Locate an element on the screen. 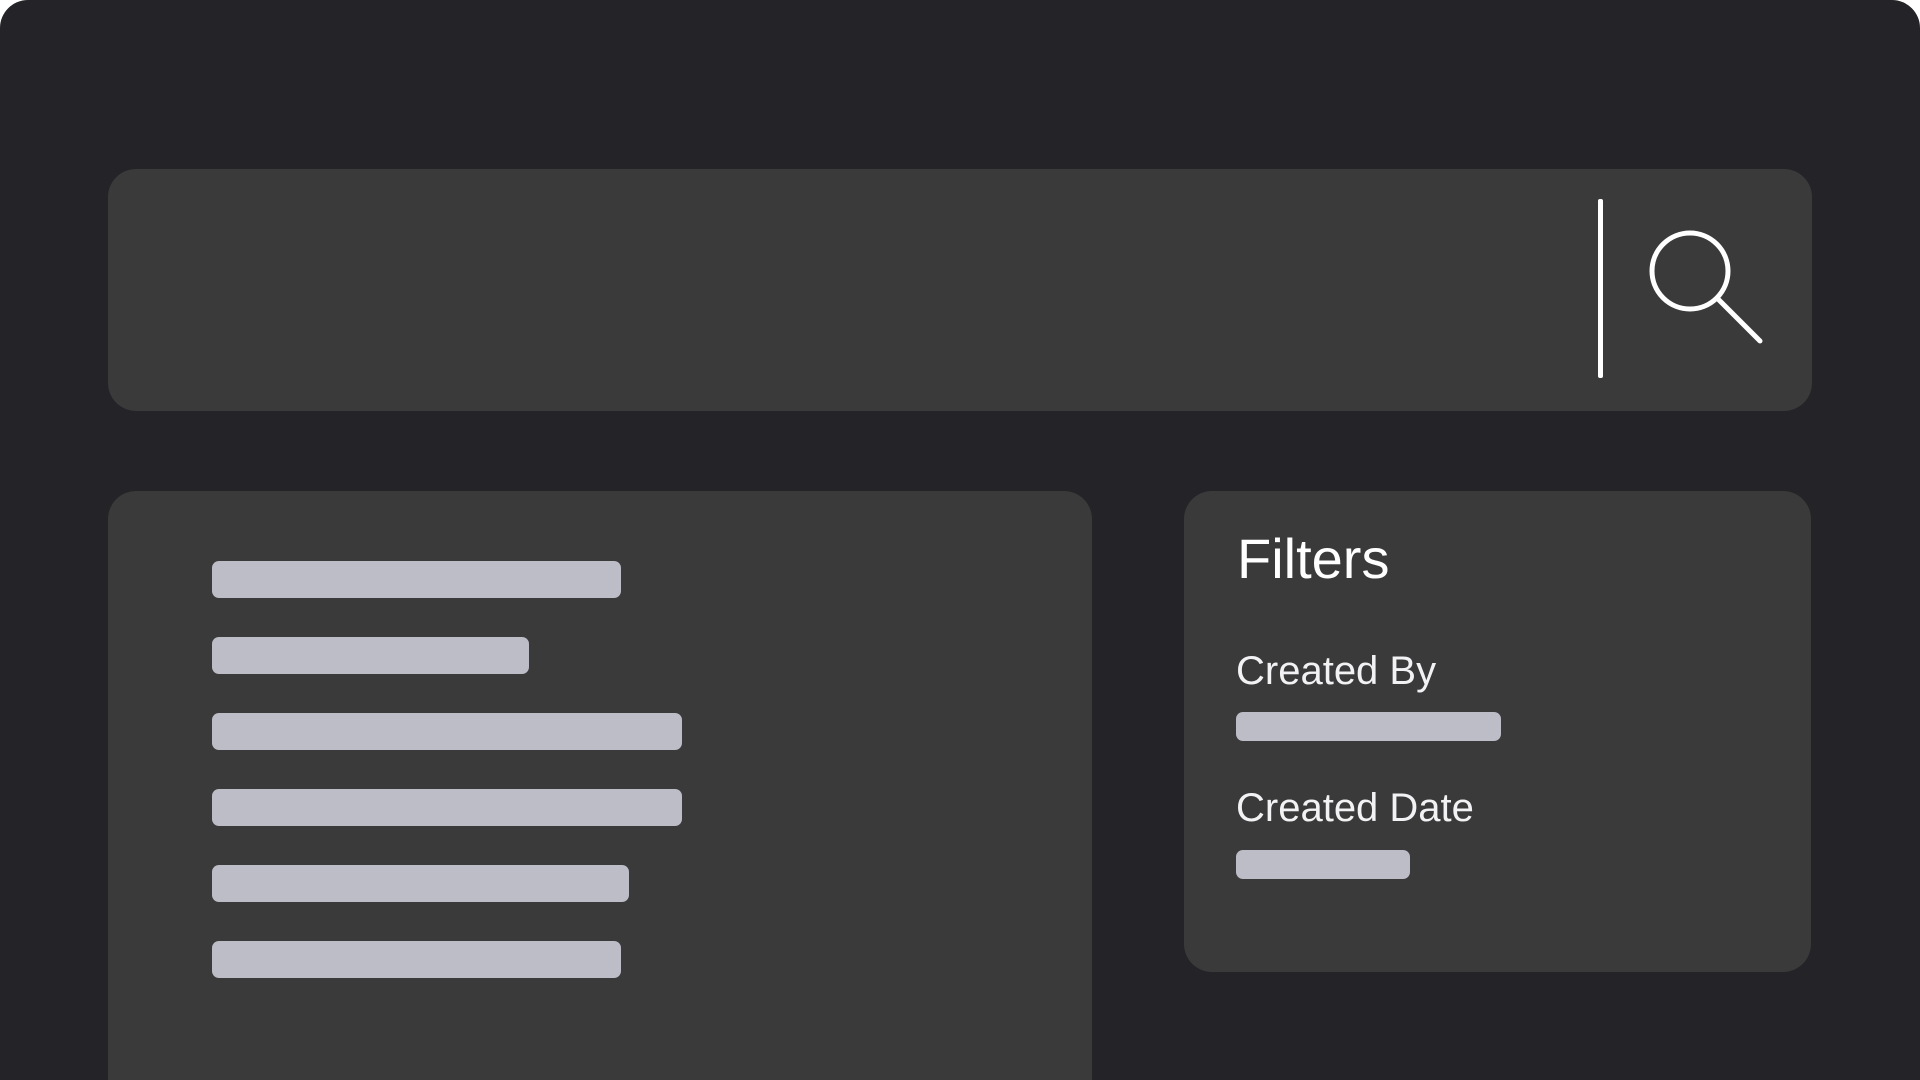  created-date-filter is located at coordinates (1323, 864).